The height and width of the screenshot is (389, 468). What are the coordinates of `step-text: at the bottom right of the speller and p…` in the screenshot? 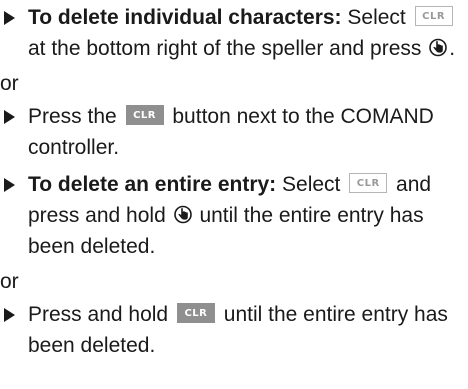 It's located at (228, 48).